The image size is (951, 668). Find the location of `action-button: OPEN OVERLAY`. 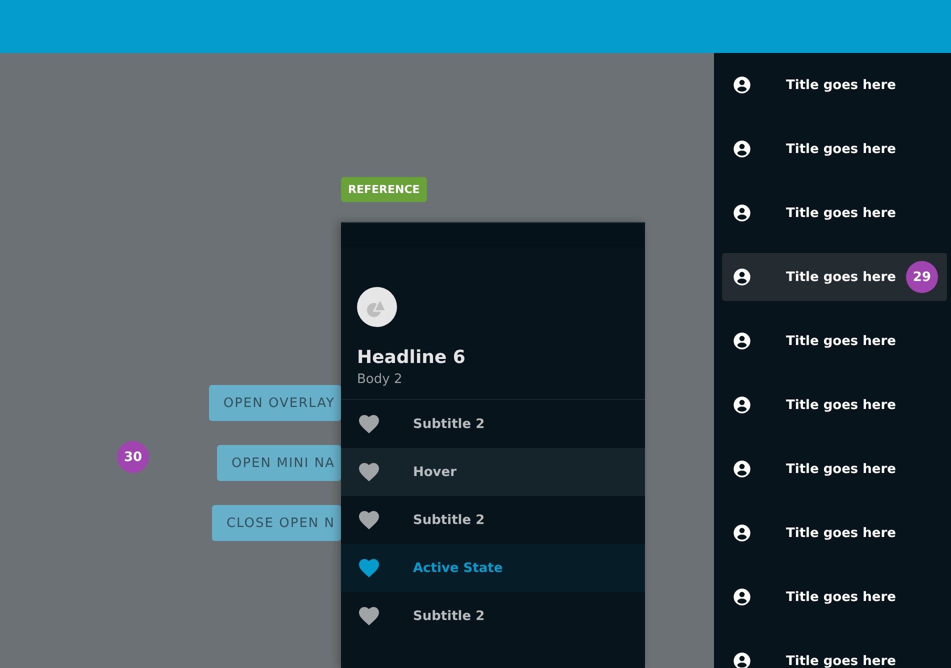

action-button: OPEN OVERLAY is located at coordinates (275, 403).